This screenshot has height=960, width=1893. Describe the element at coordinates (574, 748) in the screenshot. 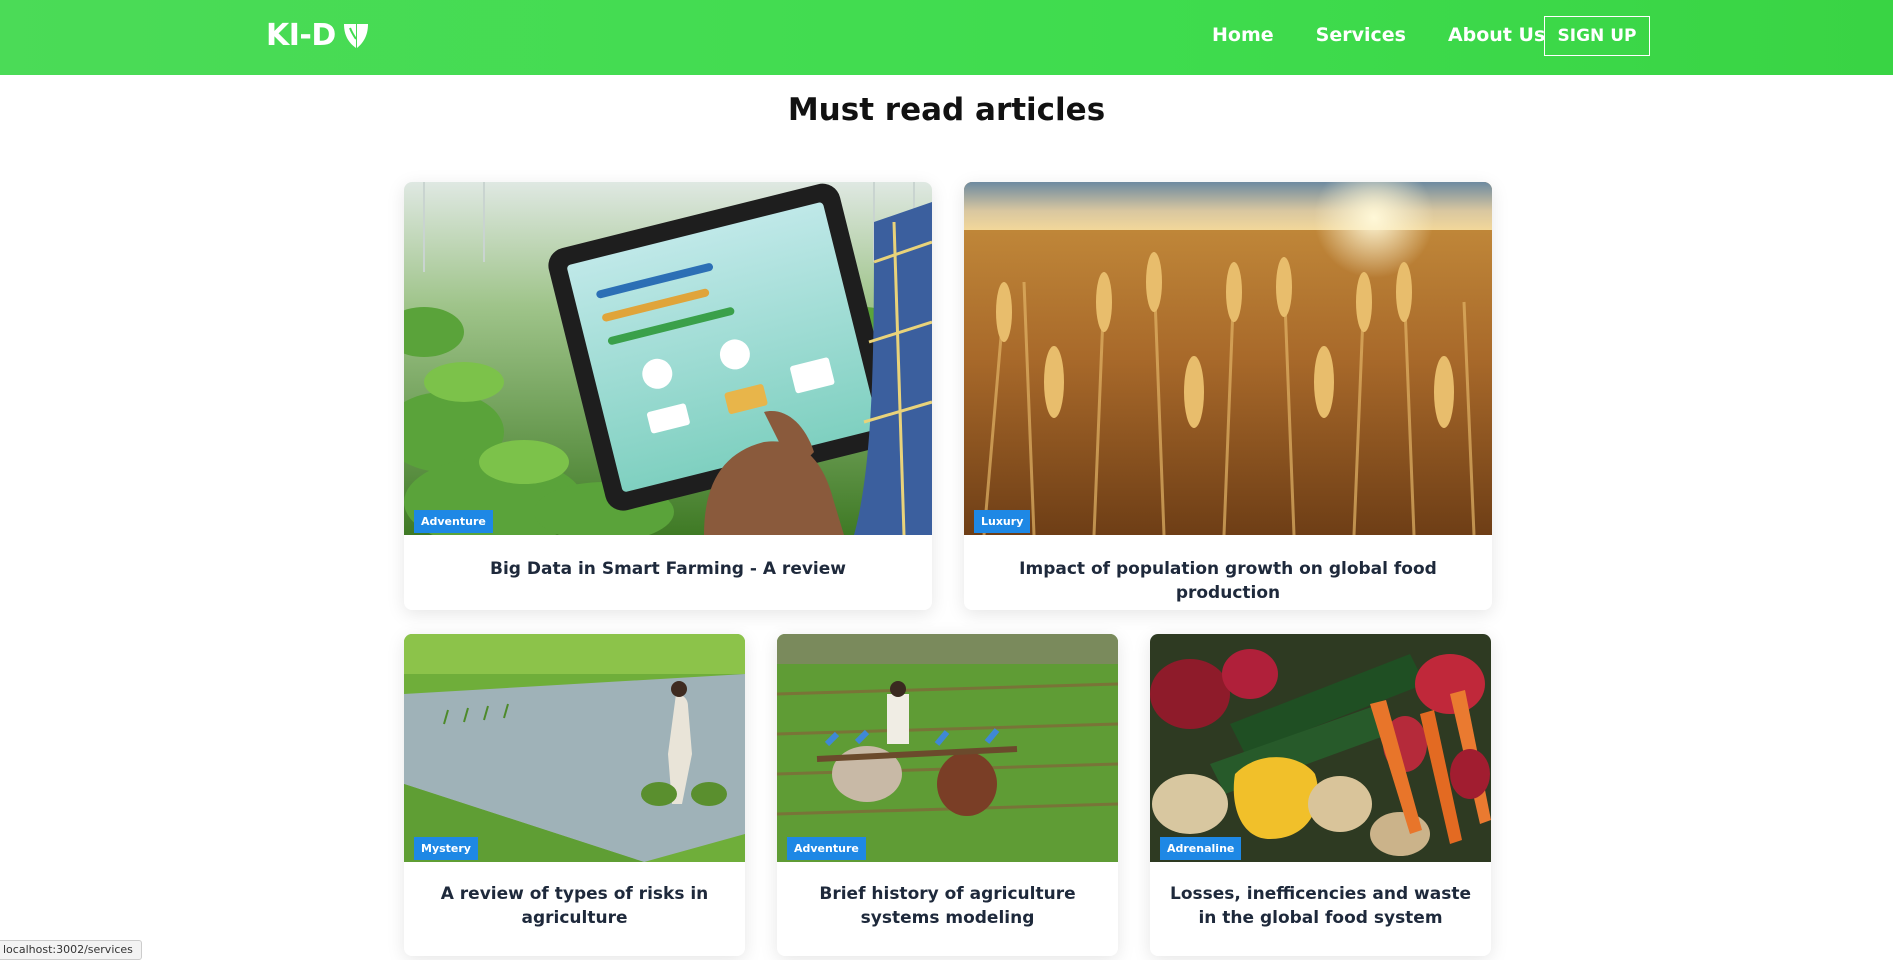

I see `article-image-rice-paddy` at that location.